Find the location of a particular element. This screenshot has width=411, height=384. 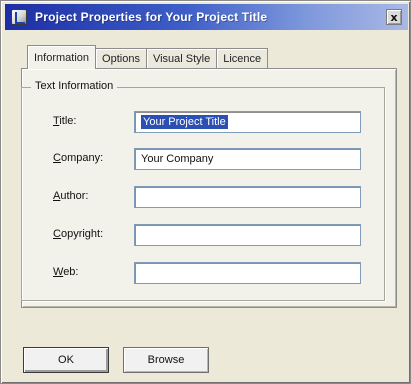

tab-information: Information is located at coordinates (62, 57).